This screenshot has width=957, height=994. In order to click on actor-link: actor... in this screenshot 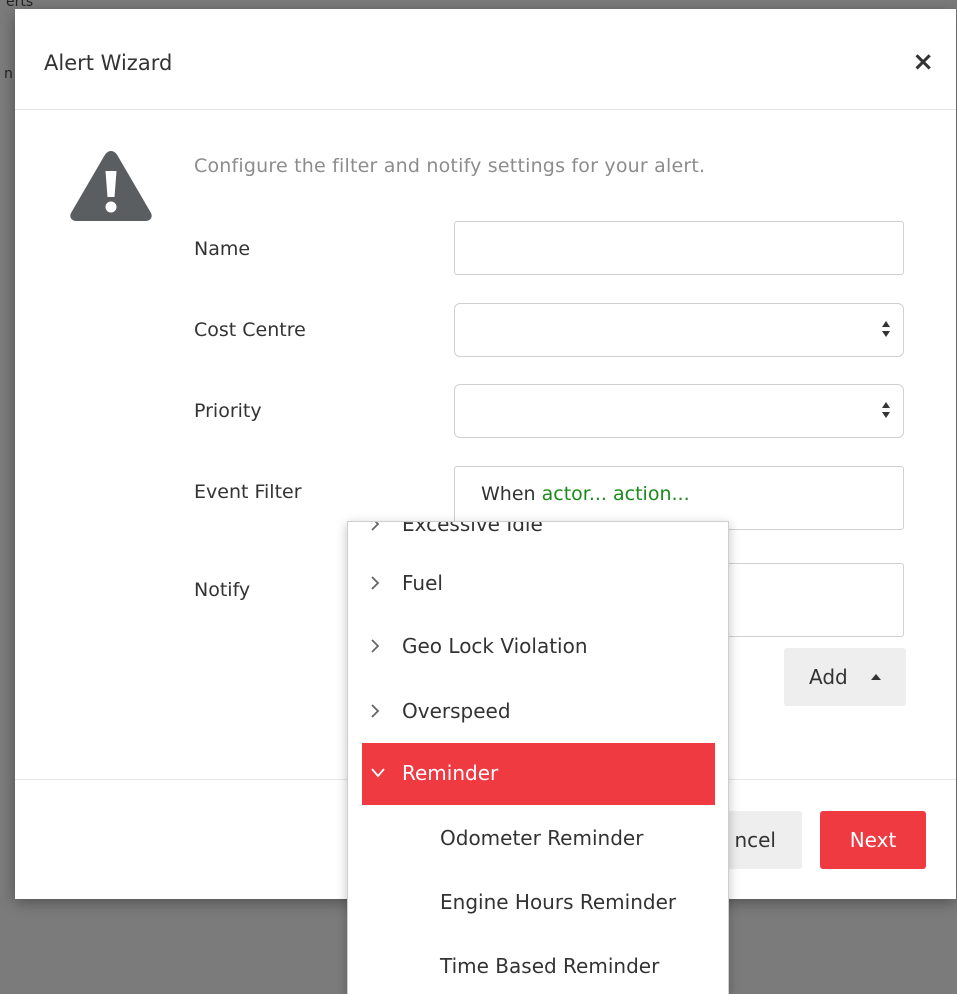, I will do `click(574, 494)`.